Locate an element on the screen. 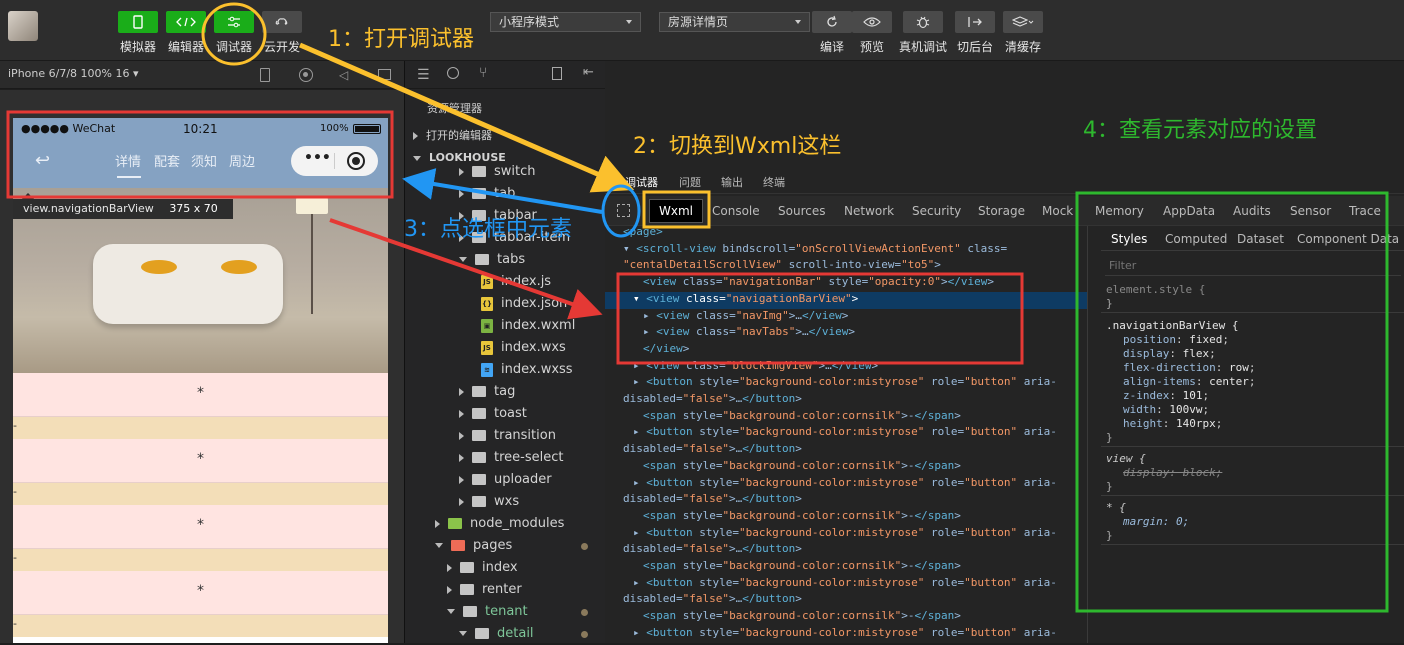  inspect-button-highlight-circle is located at coordinates (621, 211).